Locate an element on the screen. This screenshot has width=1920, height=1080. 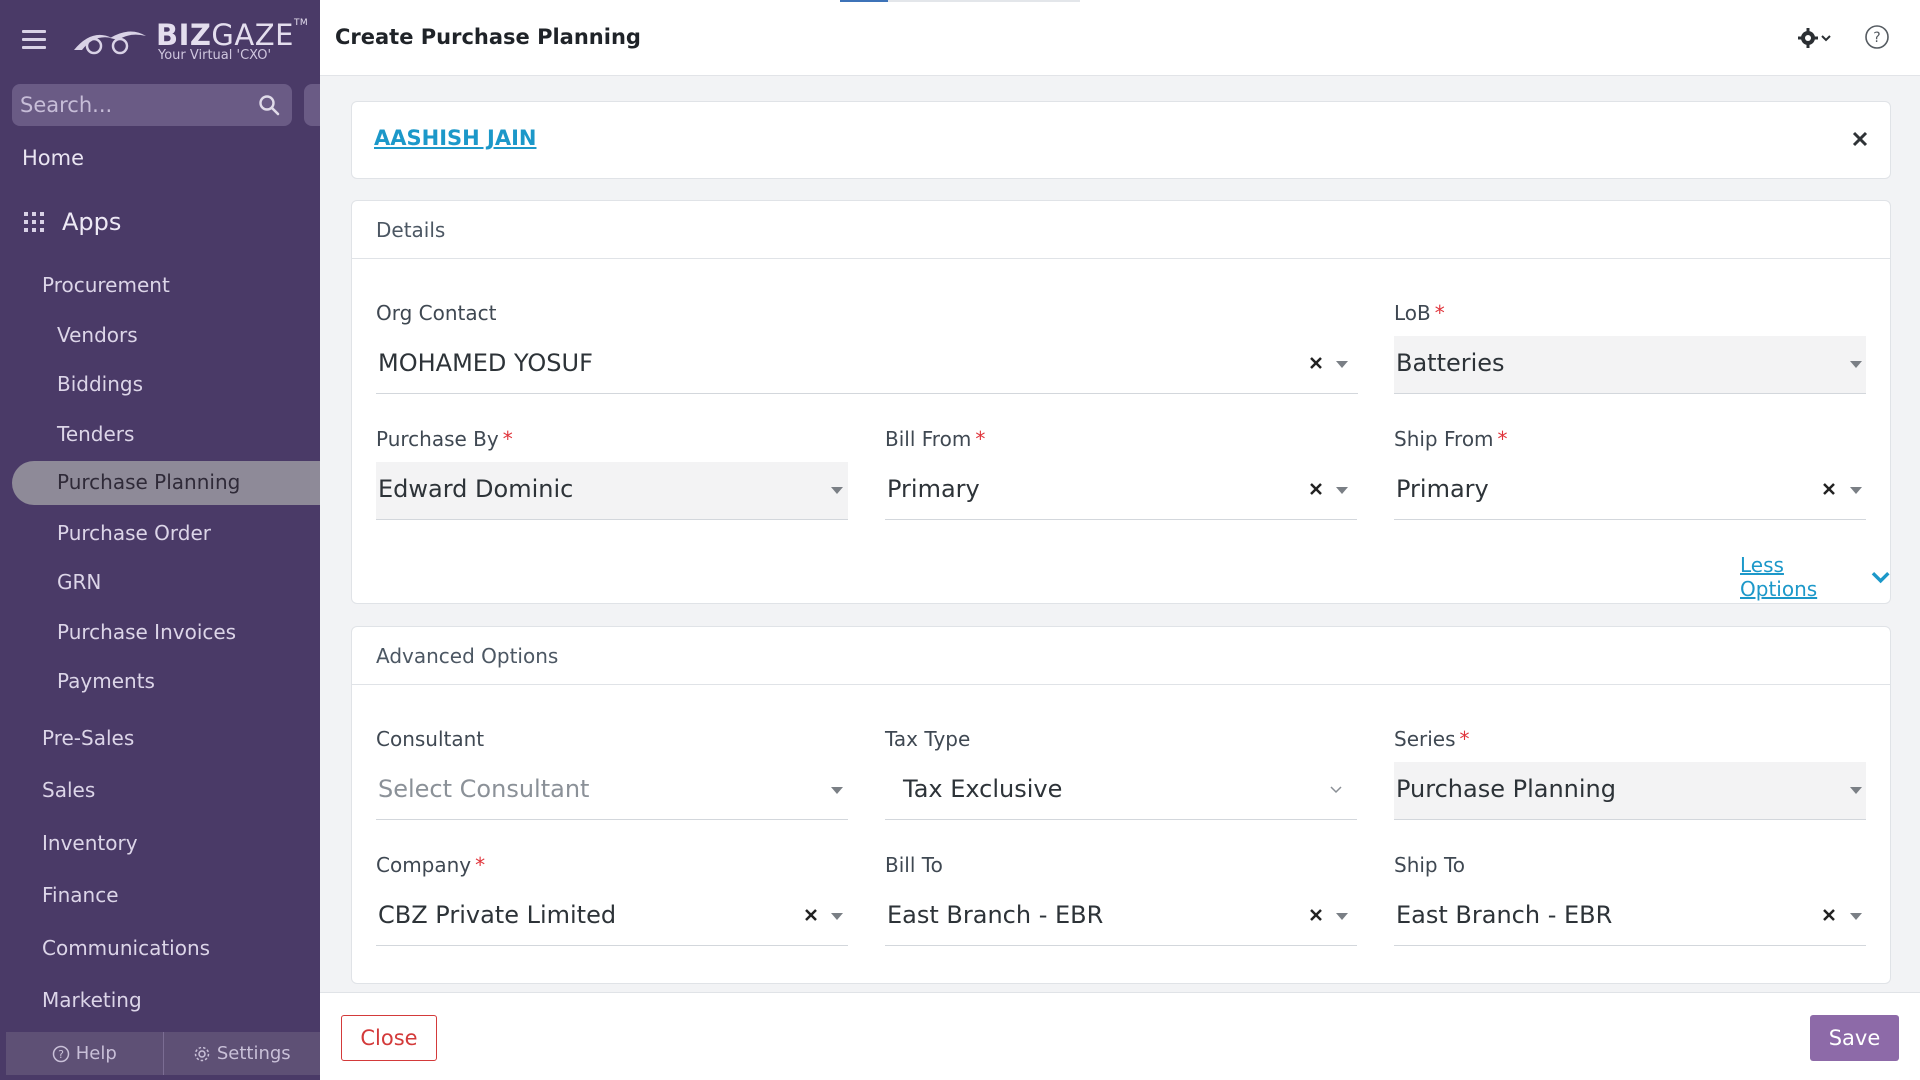
consultant-label: Consultant is located at coordinates (430, 739).